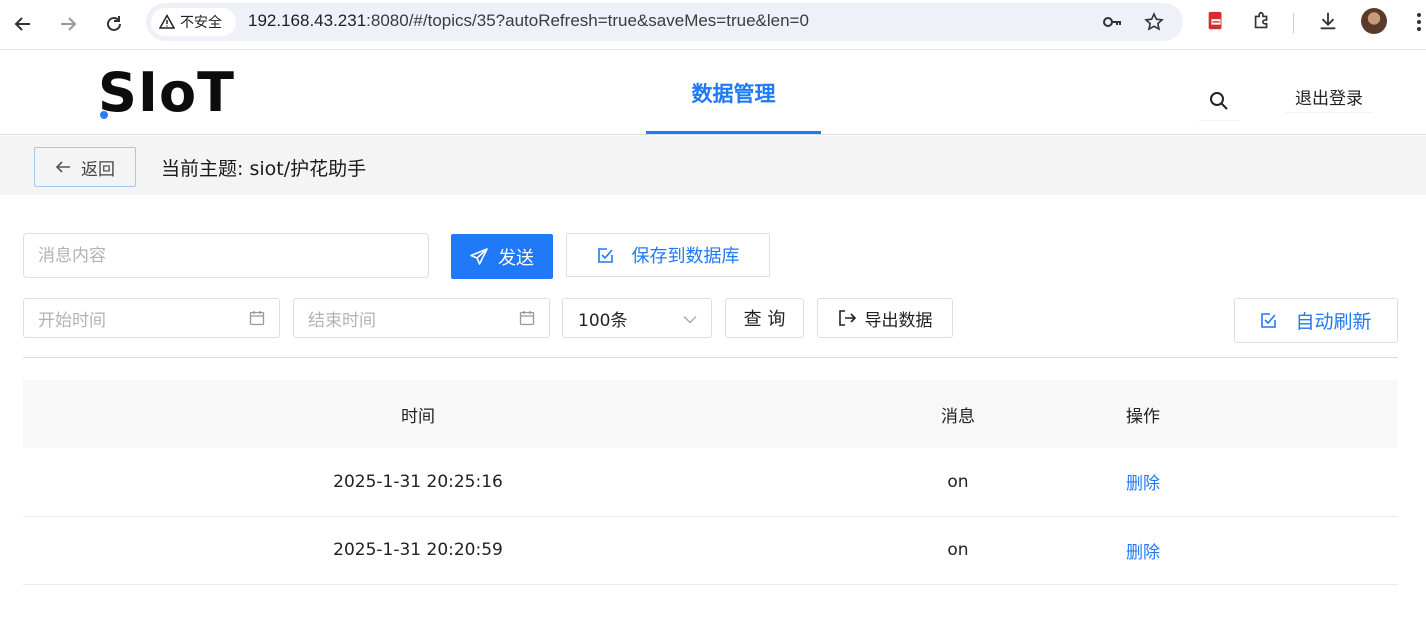 This screenshot has height=625, width=1426. What do you see at coordinates (958, 414) in the screenshot?
I see `column-header-message: 消息` at bounding box center [958, 414].